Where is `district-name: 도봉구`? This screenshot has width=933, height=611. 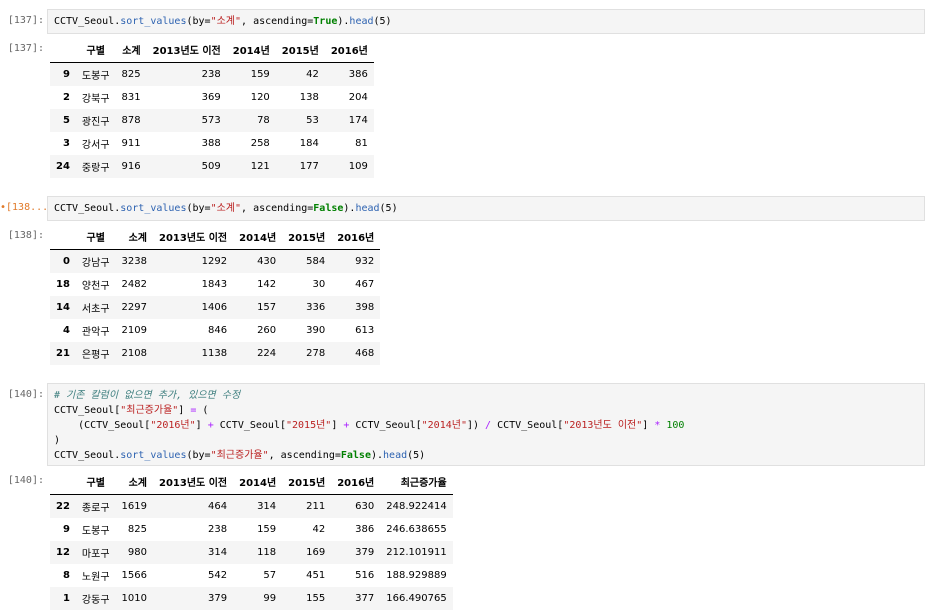 district-name: 도봉구 is located at coordinates (95, 531).